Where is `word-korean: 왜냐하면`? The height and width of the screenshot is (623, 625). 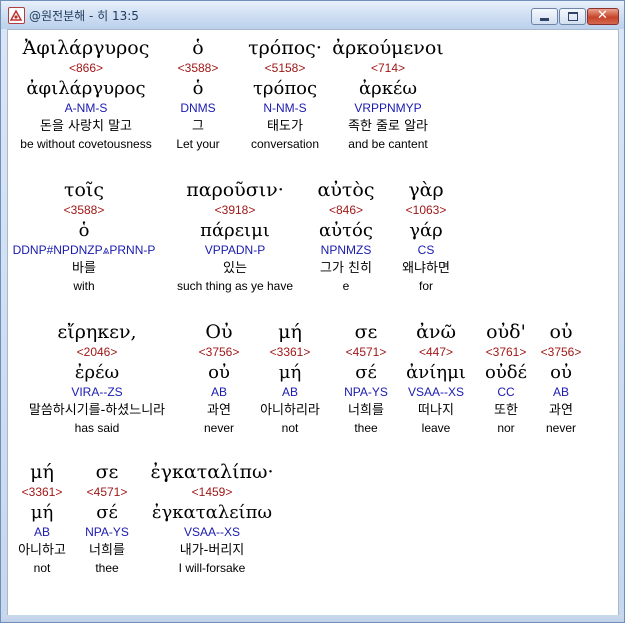 word-korean: 왜냐하면 is located at coordinates (426, 268).